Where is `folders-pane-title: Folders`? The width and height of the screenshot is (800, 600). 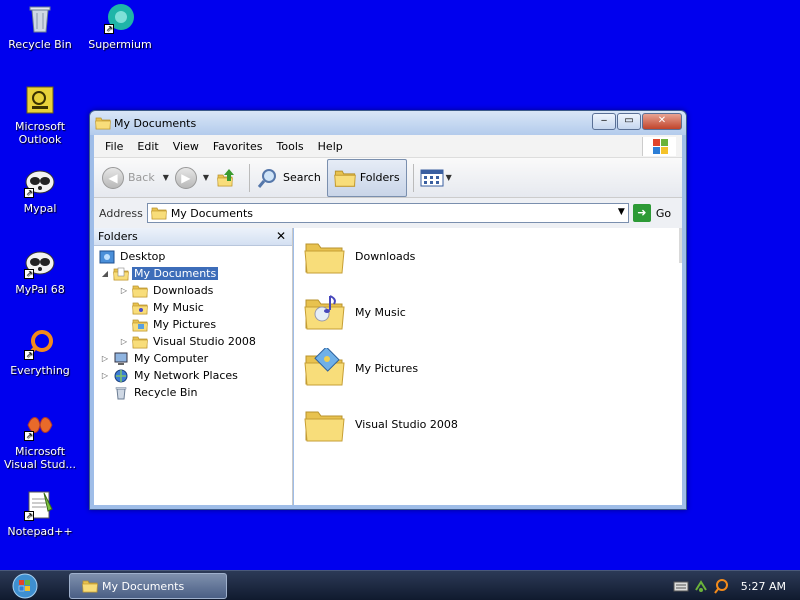 folders-pane-title: Folders is located at coordinates (118, 236).